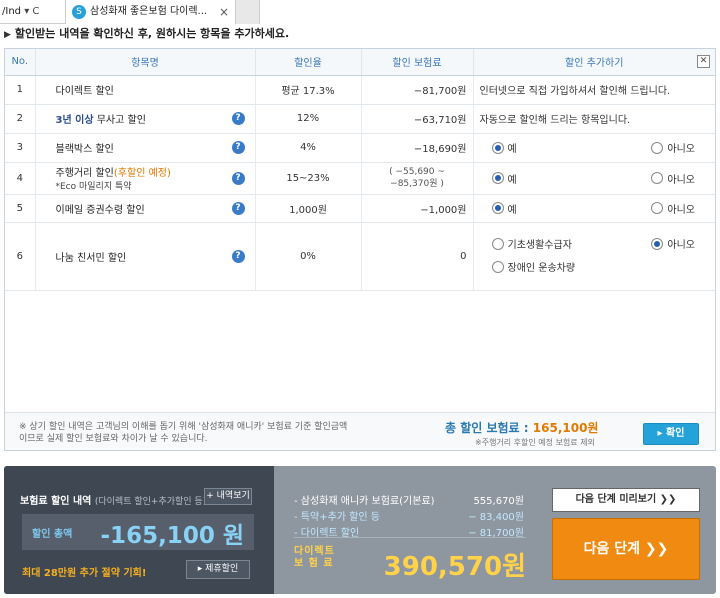 Image resolution: width=720 pixels, height=598 pixels. I want to click on row-name-cell: 나눔 친서민 할인?, so click(145, 256).